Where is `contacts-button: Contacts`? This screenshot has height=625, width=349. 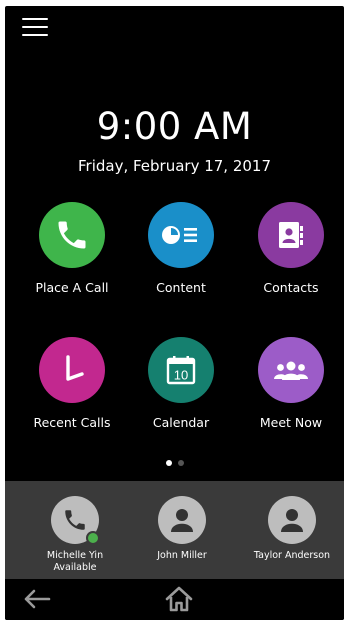
contacts-button: Contacts is located at coordinates (290, 248).